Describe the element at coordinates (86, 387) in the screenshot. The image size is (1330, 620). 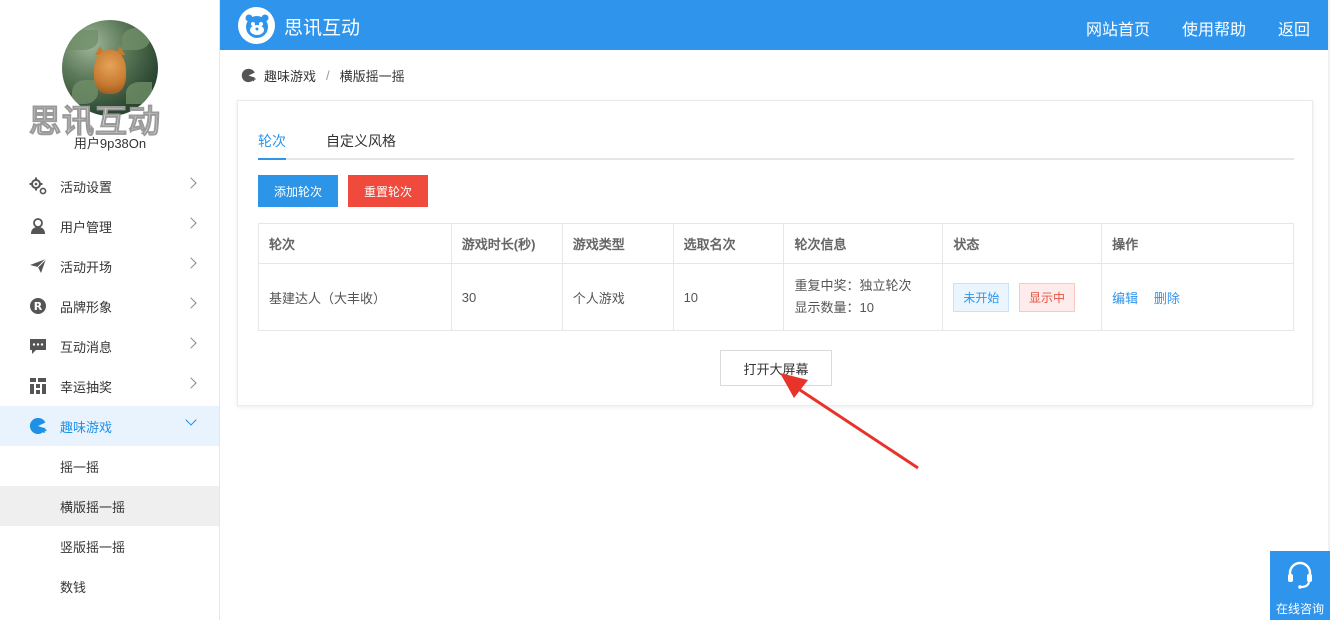
I see `sidebar-item-label: 幸运抽奖` at that location.